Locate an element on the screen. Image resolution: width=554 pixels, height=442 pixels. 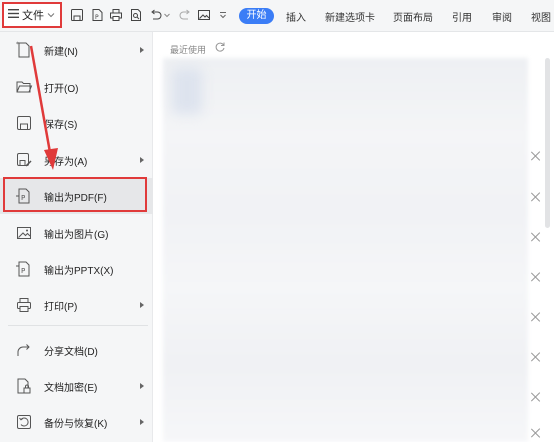
tab-page-layout: 页面布局 is located at coordinates (413, 16).